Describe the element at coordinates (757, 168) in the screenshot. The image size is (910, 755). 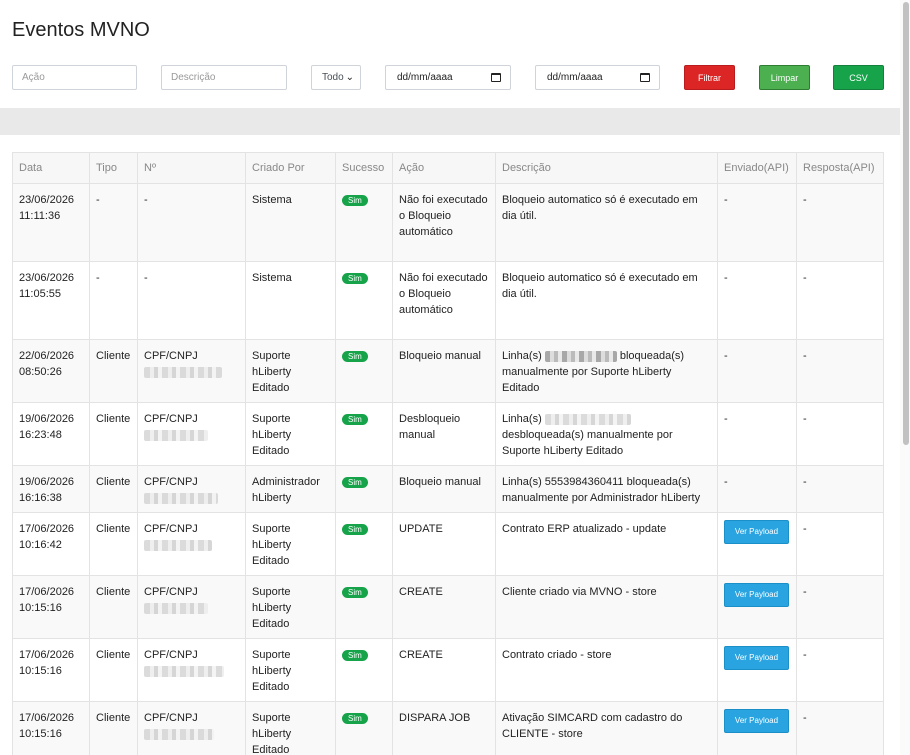
I see `column-header-enviado-api: Enviado(API)` at that location.